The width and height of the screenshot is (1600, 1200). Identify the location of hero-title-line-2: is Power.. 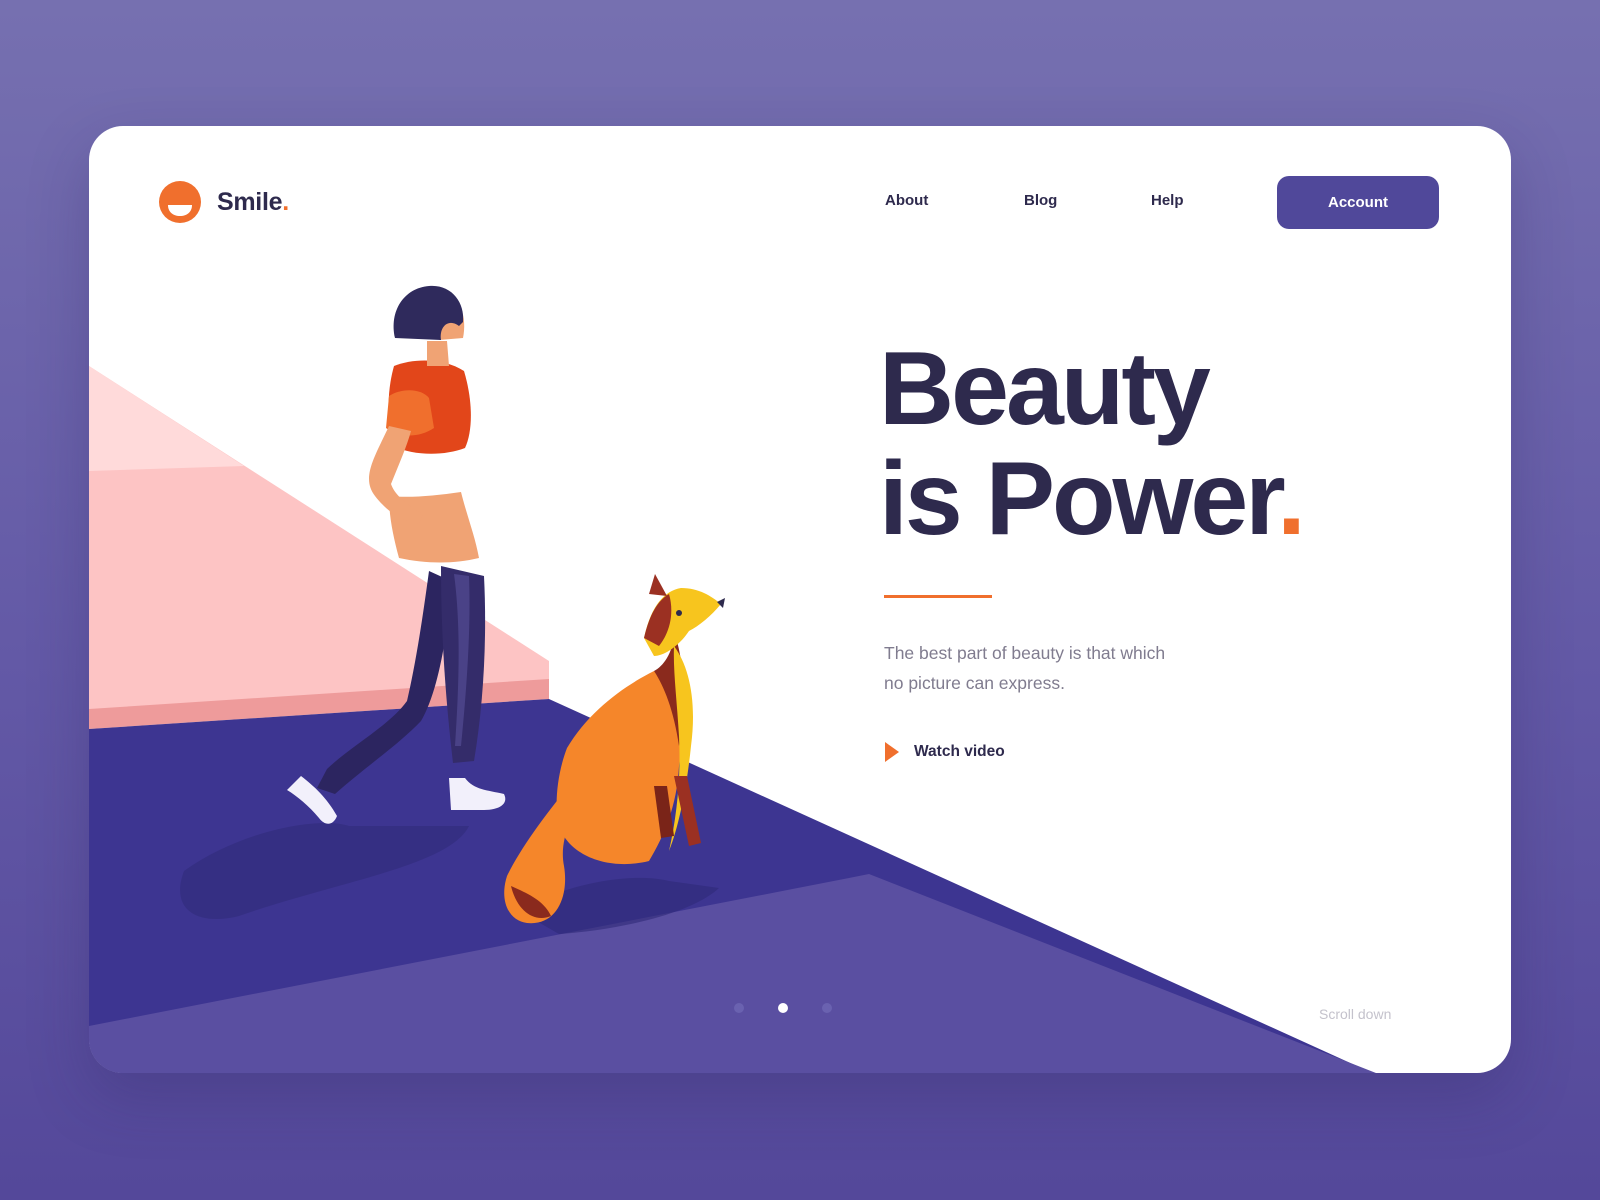
(1092, 499).